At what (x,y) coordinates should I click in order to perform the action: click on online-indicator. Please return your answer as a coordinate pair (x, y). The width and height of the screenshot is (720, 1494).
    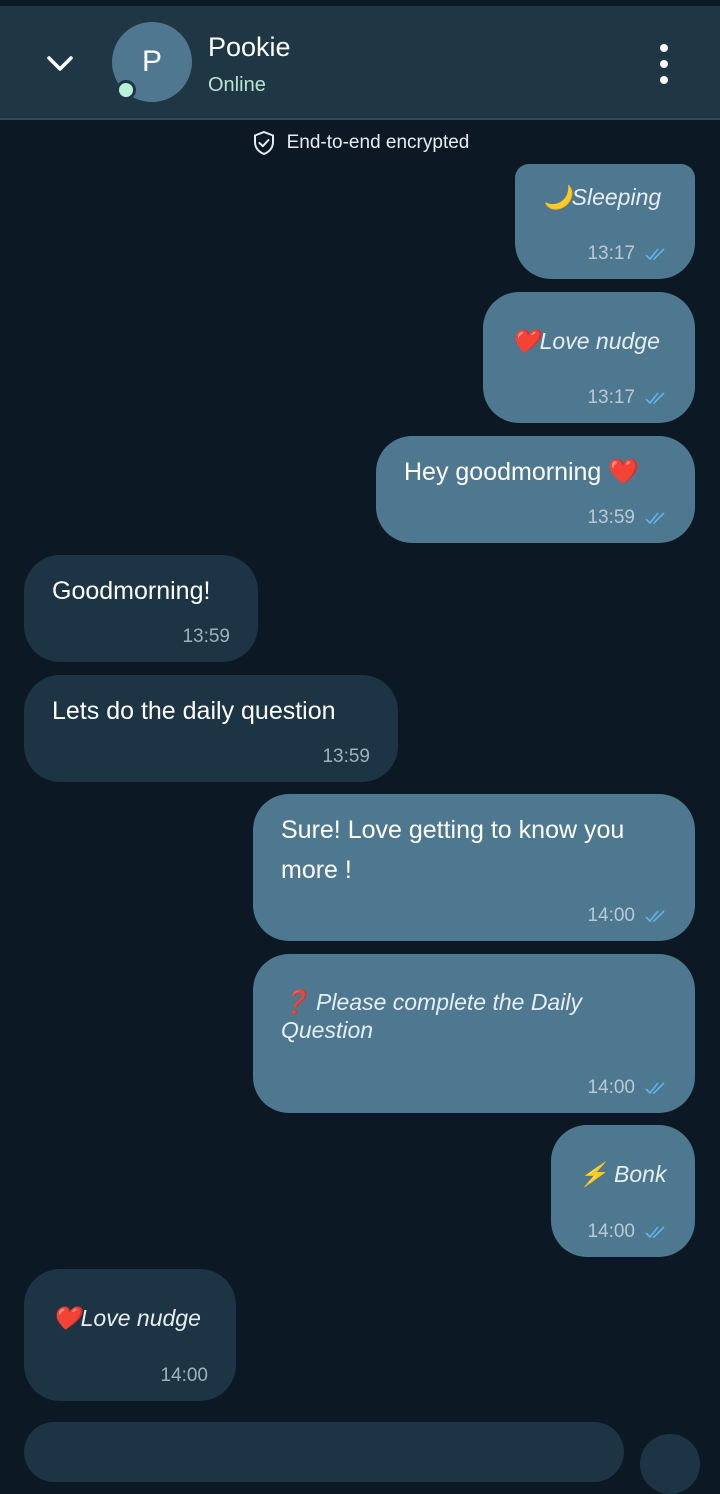
    Looking at the image, I should click on (126, 90).